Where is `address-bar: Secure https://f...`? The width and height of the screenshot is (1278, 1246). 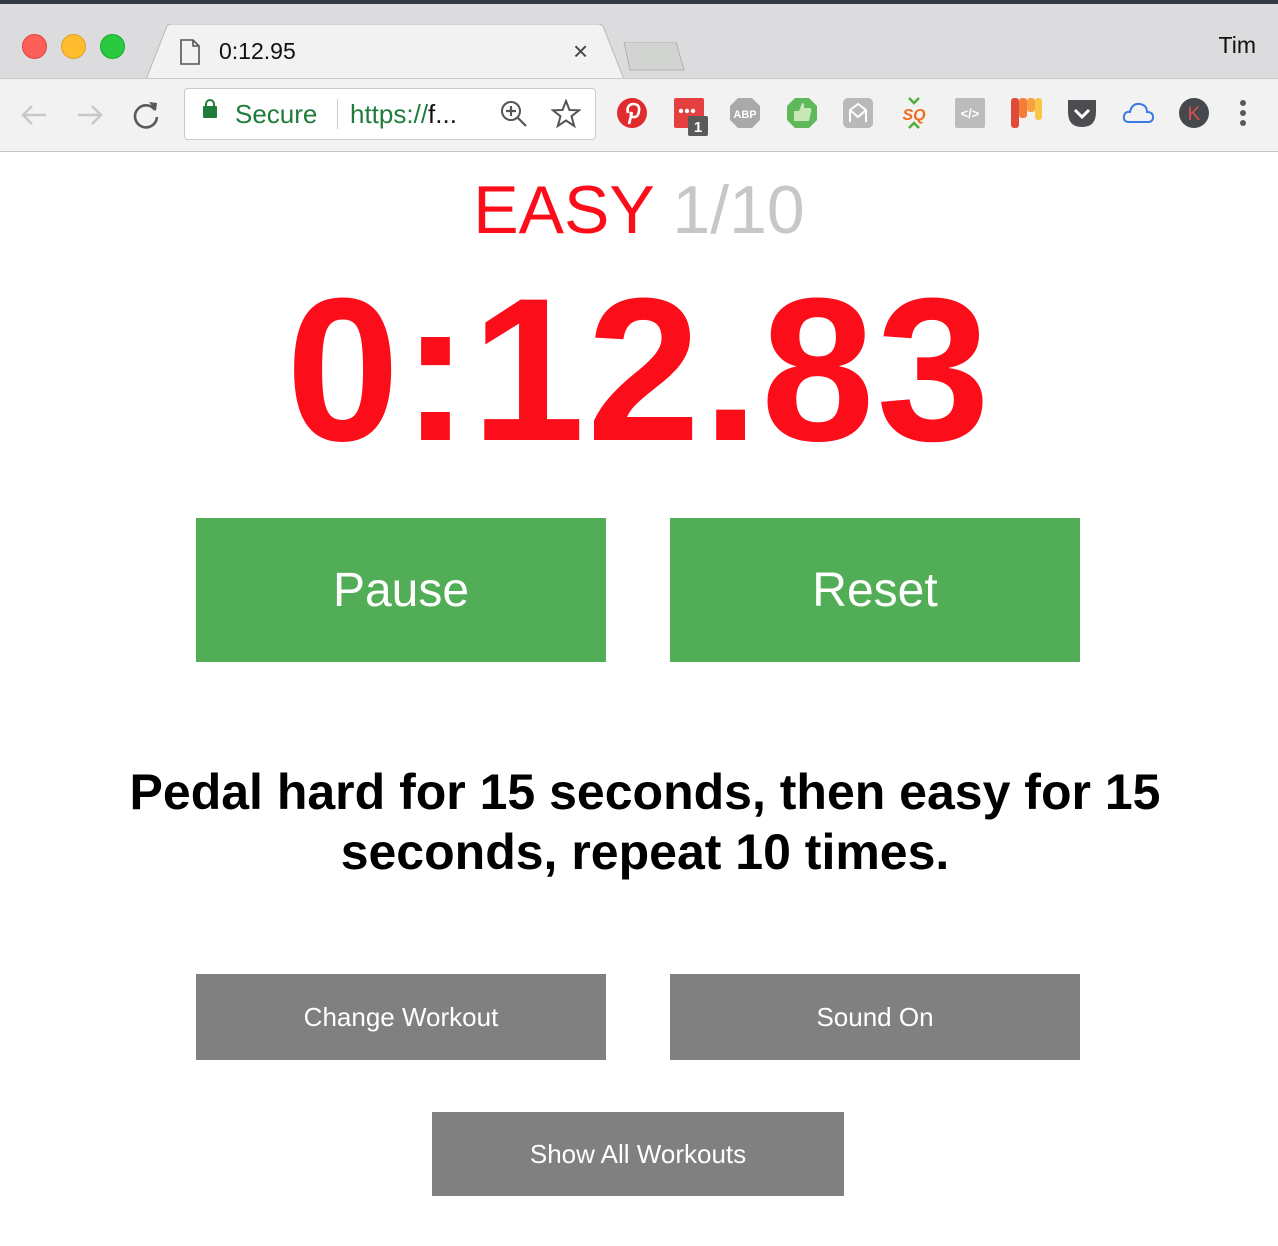 address-bar: Secure https://f... is located at coordinates (390, 114).